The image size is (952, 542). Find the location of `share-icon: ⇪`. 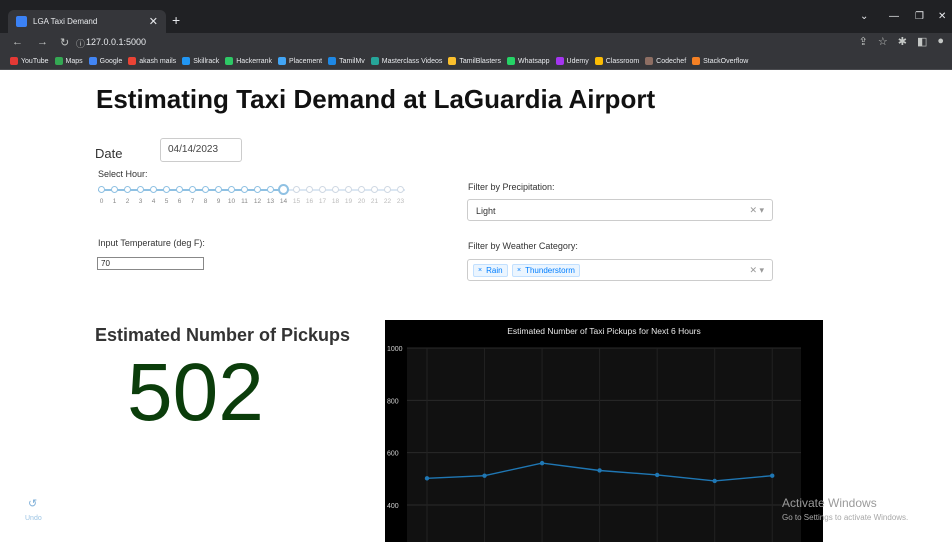

share-icon: ⇪ is located at coordinates (863, 41).